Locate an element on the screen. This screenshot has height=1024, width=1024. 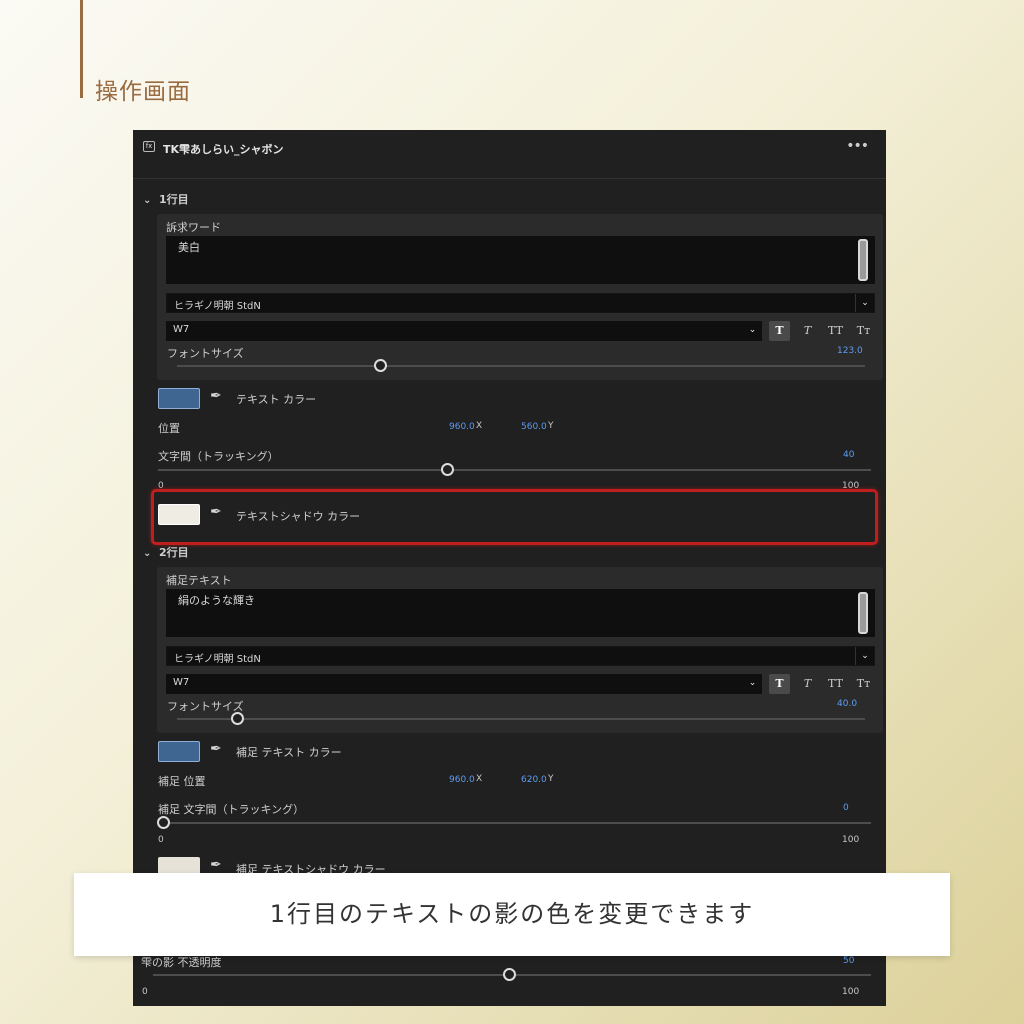
tracking-slider-track is located at coordinates (514, 470).